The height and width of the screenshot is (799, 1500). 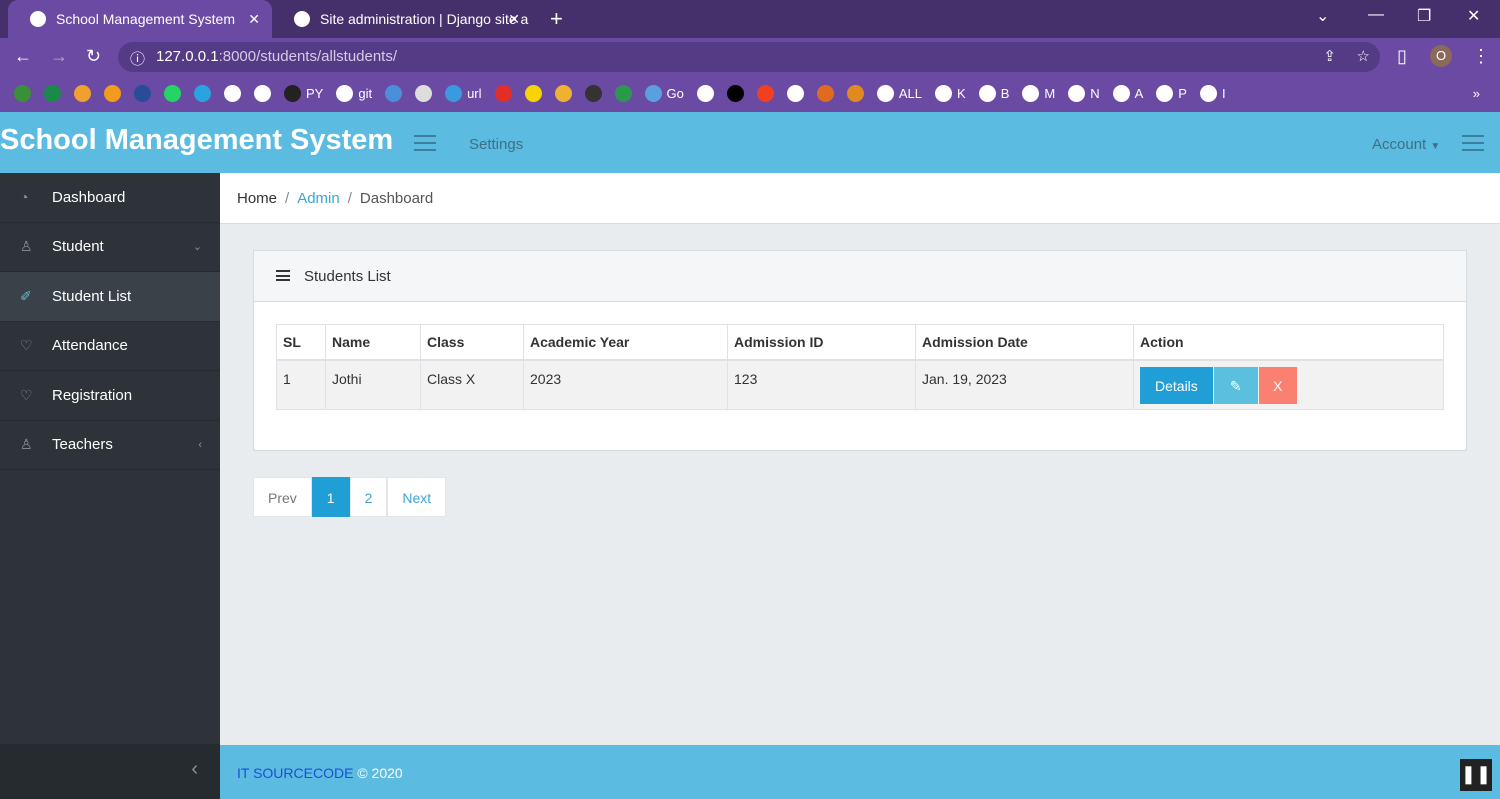 I want to click on bookmark-item: B, so click(x=993, y=93).